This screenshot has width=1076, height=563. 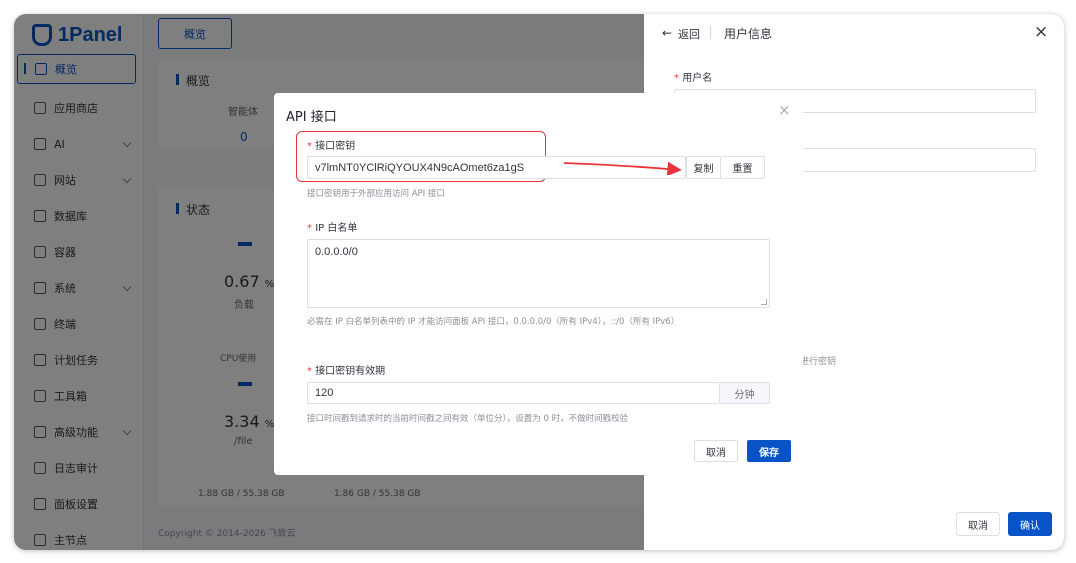 I want to click on save-button: 保存, so click(x=769, y=451).